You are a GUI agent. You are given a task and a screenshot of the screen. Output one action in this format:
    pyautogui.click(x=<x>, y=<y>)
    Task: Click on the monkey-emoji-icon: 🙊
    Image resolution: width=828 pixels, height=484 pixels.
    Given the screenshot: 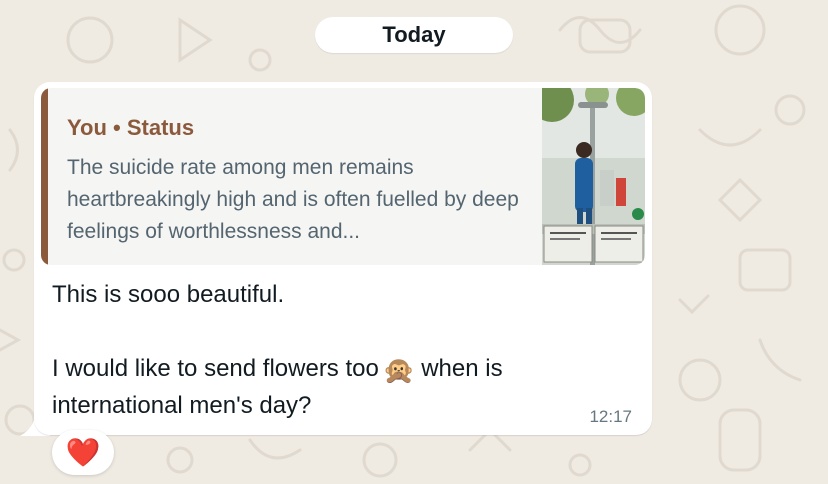 What is the action you would take?
    pyautogui.click(x=399, y=370)
    